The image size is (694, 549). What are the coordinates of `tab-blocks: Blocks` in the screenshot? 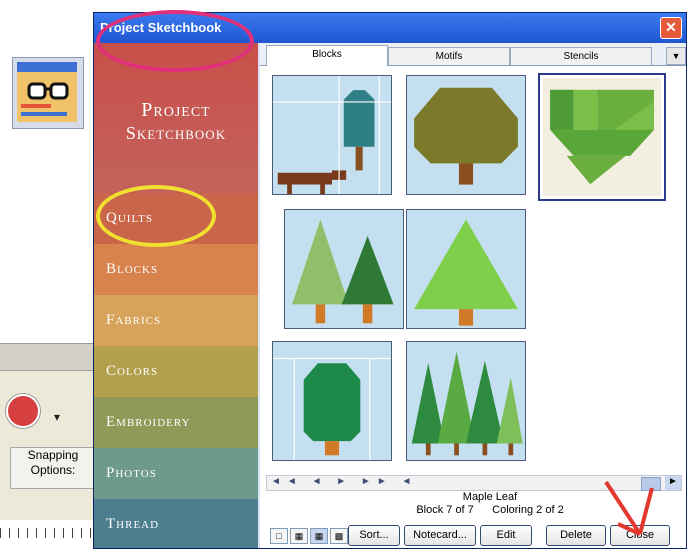 It's located at (327, 55).